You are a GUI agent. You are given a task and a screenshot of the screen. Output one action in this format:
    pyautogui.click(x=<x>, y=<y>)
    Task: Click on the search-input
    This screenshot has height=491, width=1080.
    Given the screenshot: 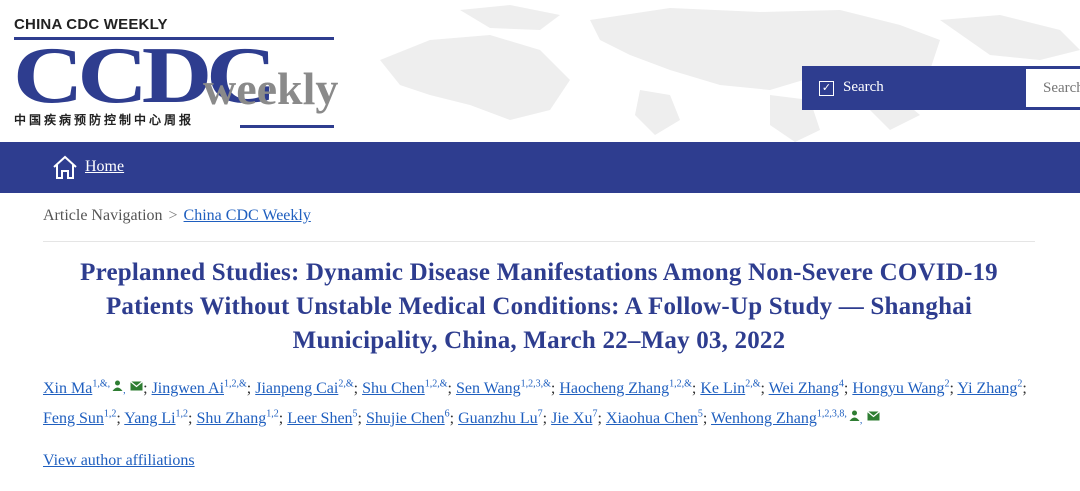 What is the action you would take?
    pyautogui.click(x=1053, y=88)
    